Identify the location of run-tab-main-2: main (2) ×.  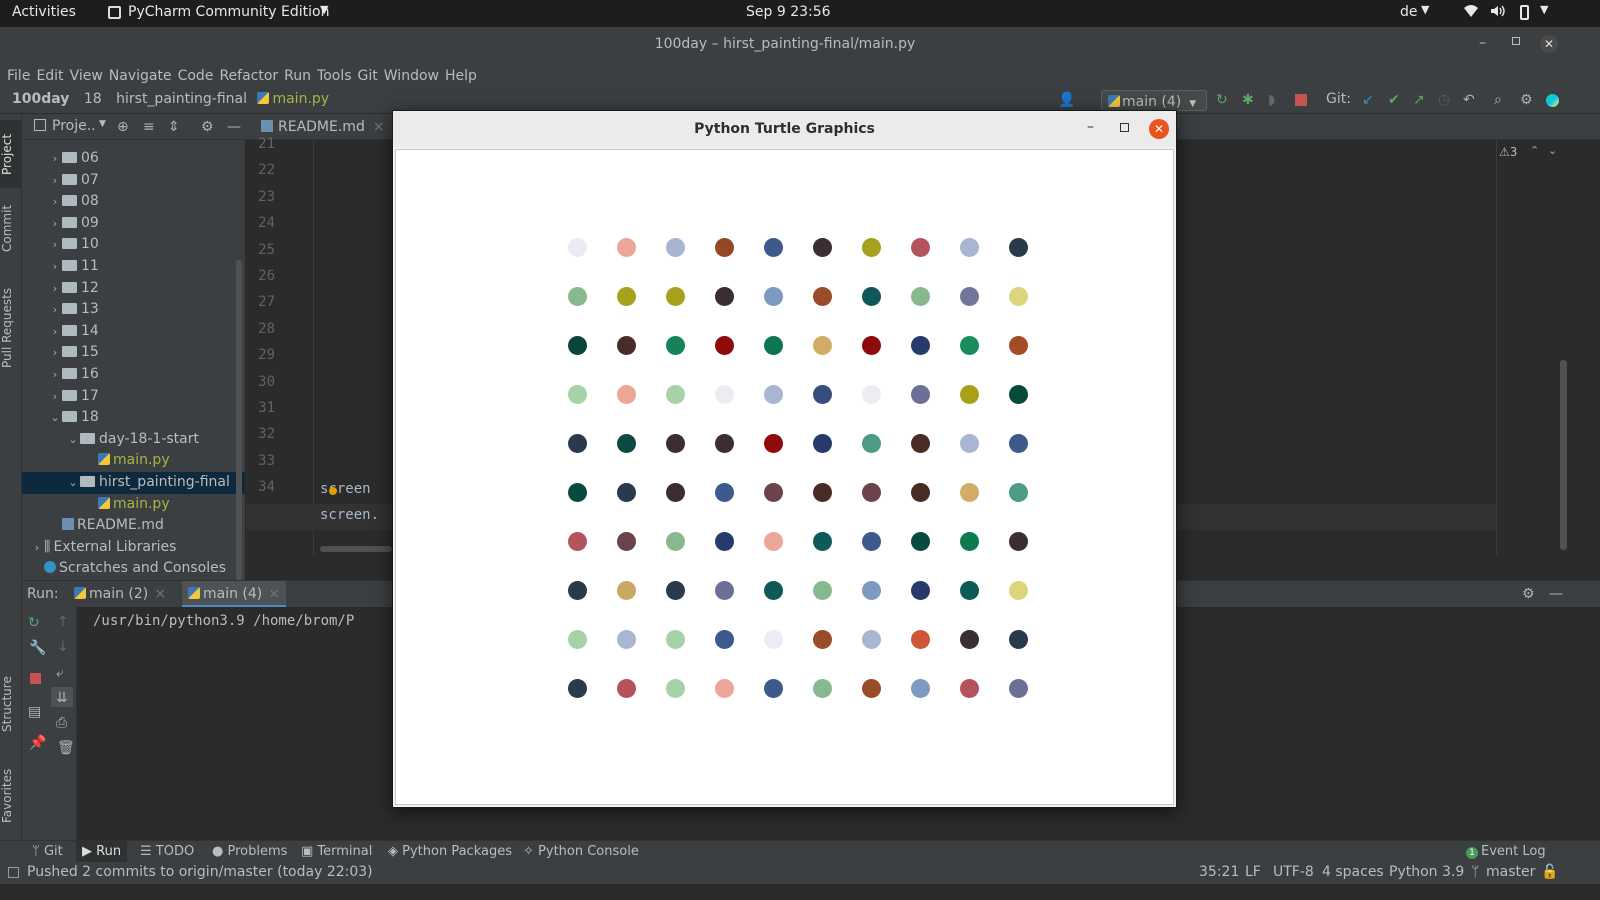
(120, 594).